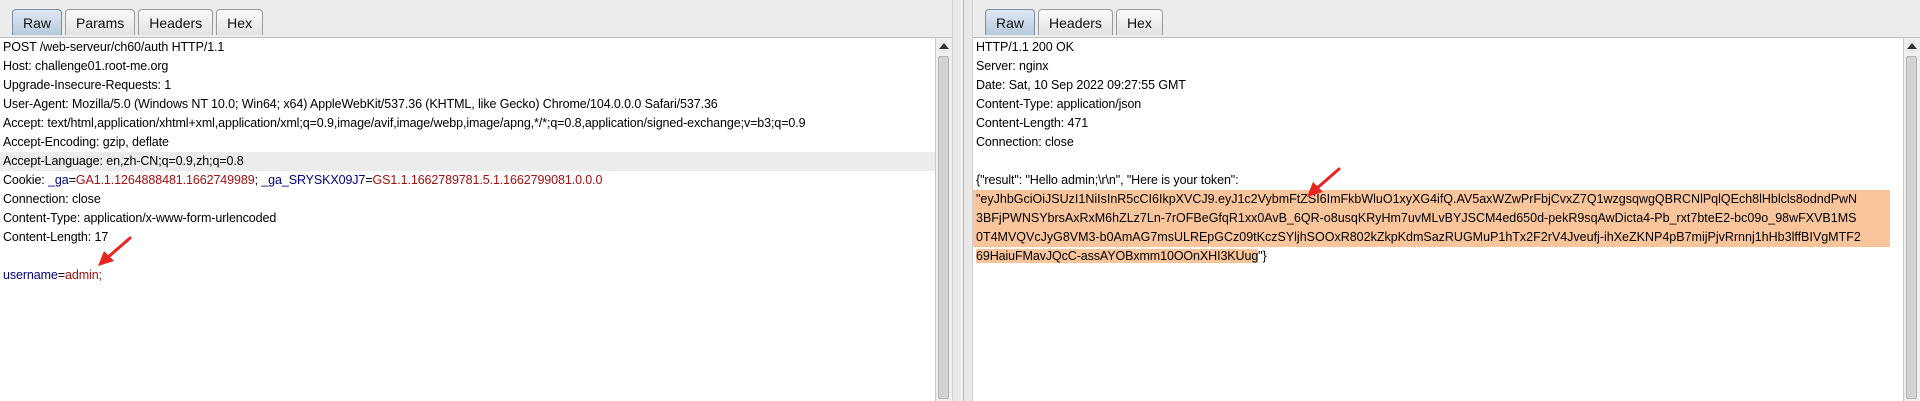  I want to click on header-content-type: Content-Type: application/json, so click(1059, 104).